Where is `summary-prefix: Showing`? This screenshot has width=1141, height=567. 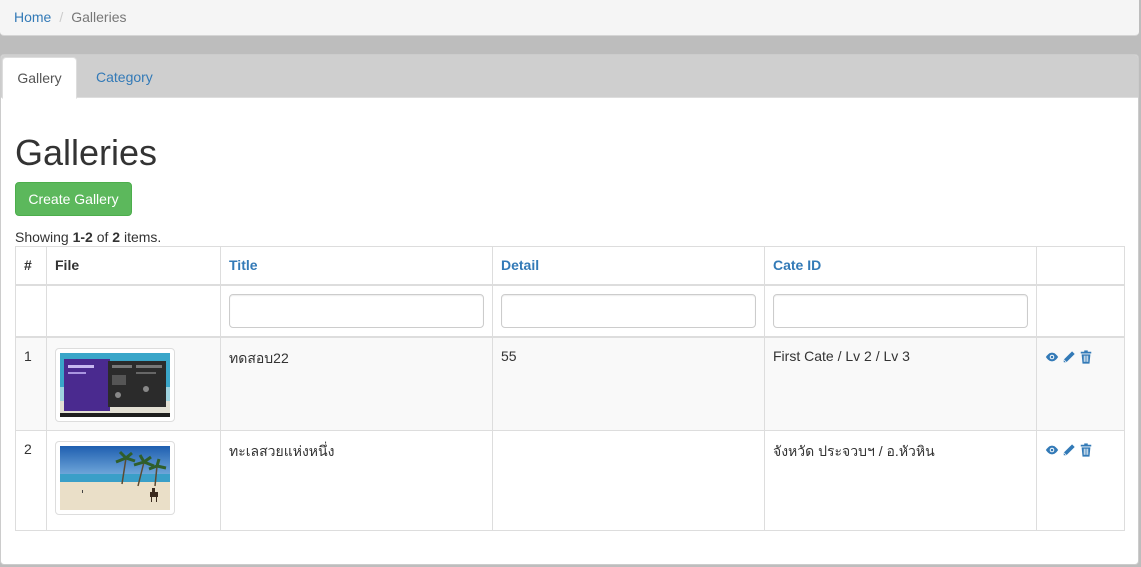
summary-prefix: Showing is located at coordinates (44, 237).